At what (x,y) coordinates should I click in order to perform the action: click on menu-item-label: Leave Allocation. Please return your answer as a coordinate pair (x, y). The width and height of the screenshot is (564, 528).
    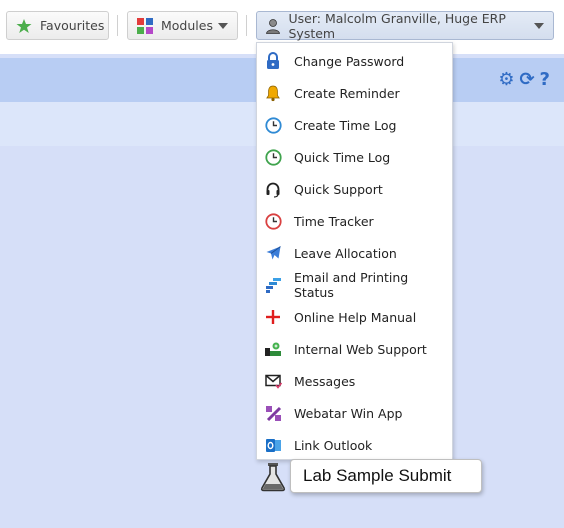
    Looking at the image, I should click on (345, 253).